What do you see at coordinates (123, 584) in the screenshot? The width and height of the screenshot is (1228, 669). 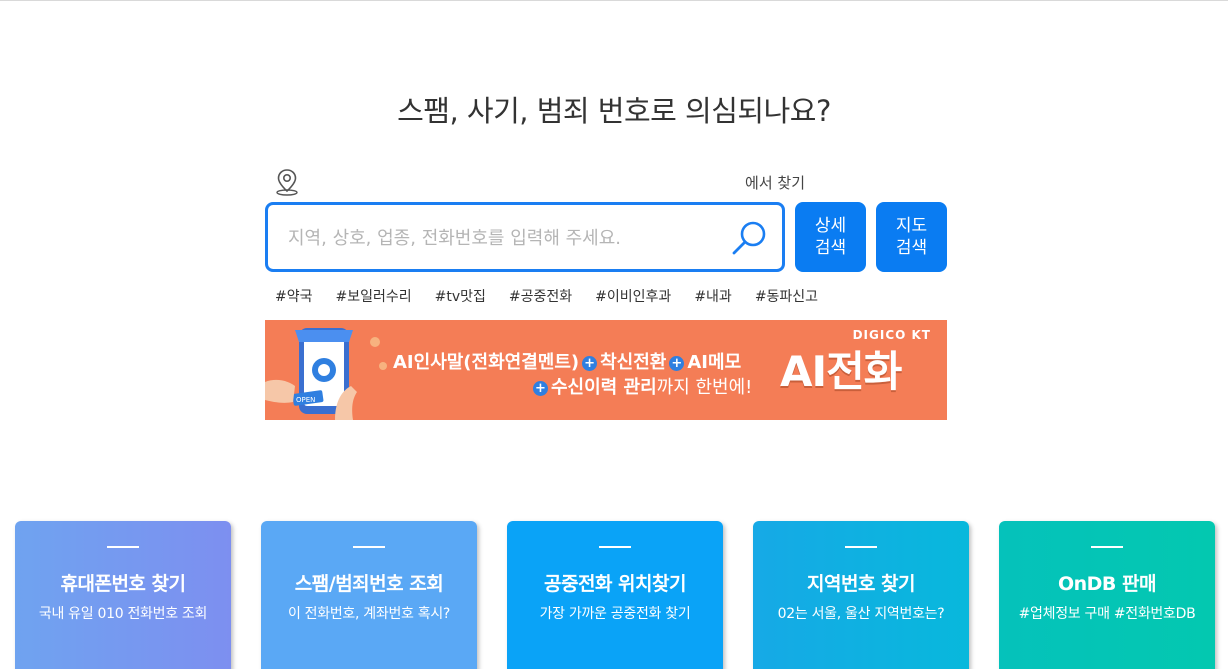 I see `card-title: 휴대폰번호 찾기` at bounding box center [123, 584].